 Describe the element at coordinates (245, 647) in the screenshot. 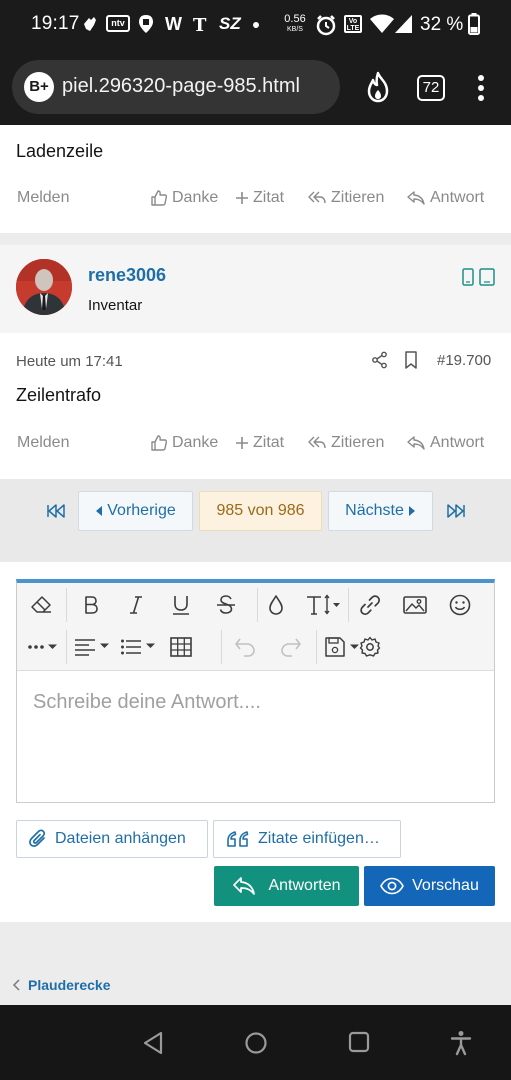

I see `undo-icon` at that location.